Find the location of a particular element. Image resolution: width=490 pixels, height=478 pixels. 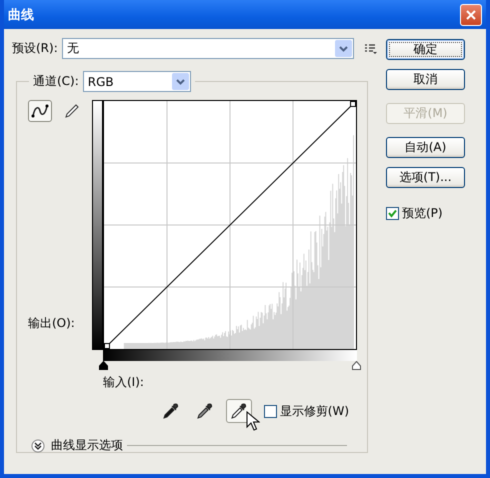

mouse-cursor-icon is located at coordinates (253, 421).